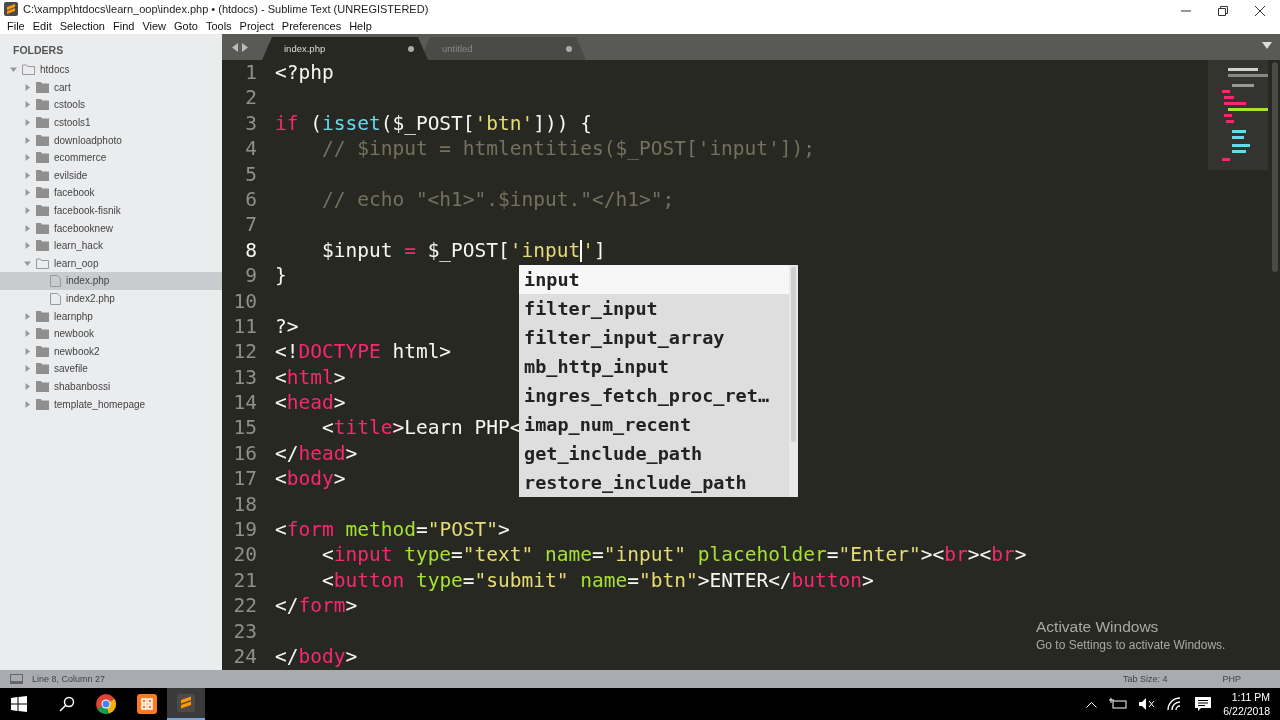 The image size is (1280, 720). I want to click on minimap-drawing, so click(1238, 115).